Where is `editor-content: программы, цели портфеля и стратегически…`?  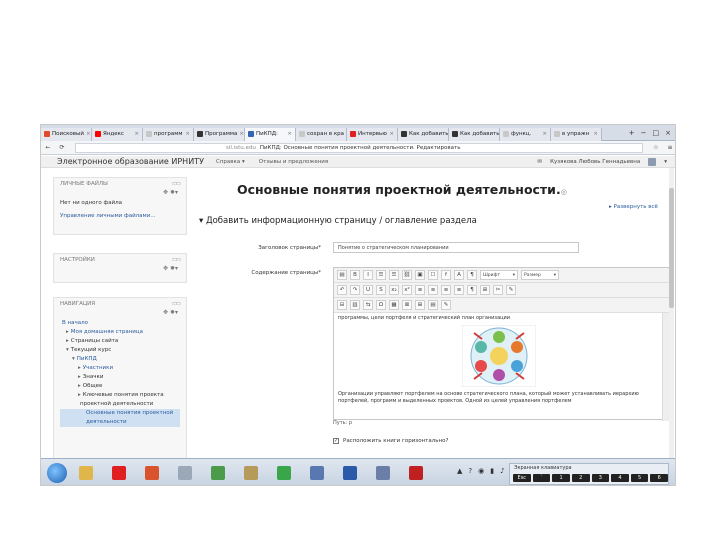 editor-content: программы, цели портфеля и стратегически… is located at coordinates (501, 364).